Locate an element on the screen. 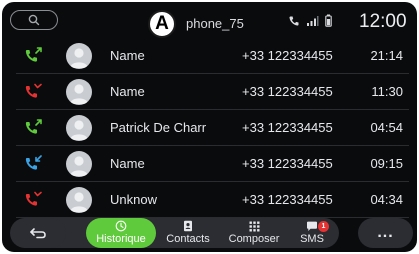 The width and height of the screenshot is (419, 254). contact-name: Unknow is located at coordinates (133, 199).